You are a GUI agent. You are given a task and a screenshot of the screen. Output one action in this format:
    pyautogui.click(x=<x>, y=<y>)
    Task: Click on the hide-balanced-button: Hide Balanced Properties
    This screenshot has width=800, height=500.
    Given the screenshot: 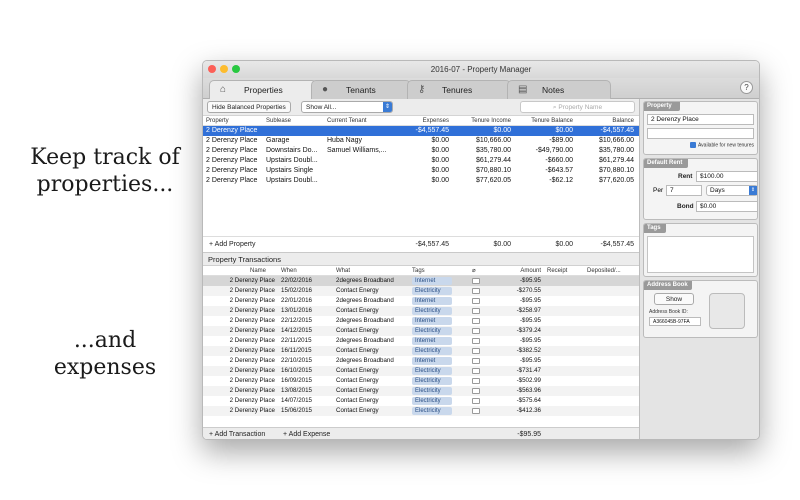 What is the action you would take?
    pyautogui.click(x=249, y=107)
    